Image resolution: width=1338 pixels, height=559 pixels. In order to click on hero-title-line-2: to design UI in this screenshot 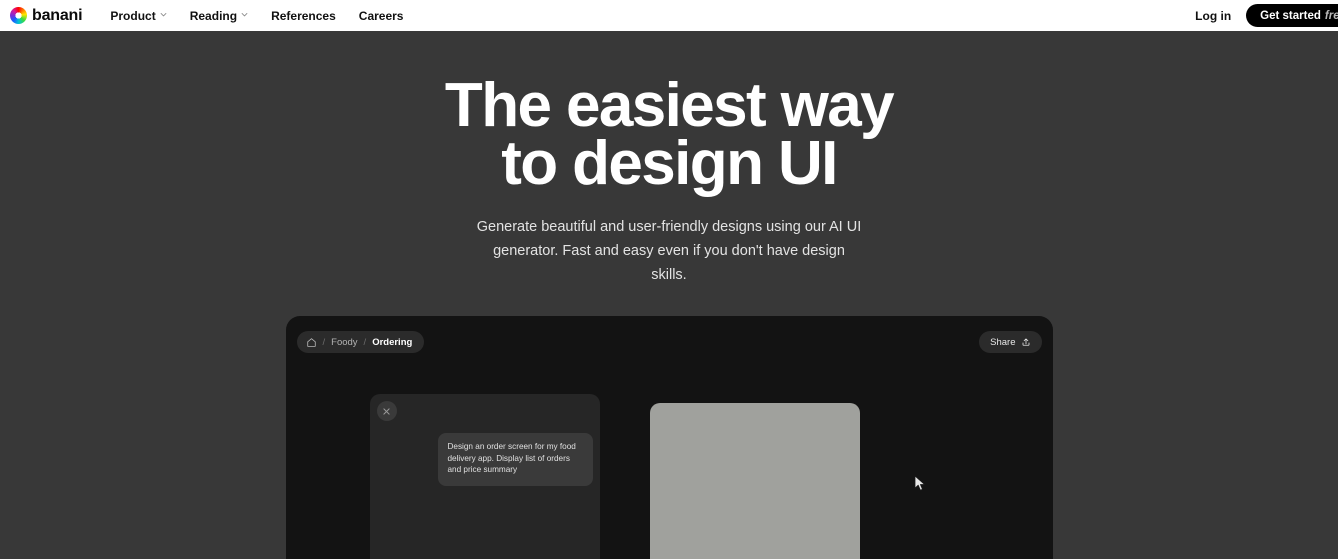, I will do `click(669, 163)`.